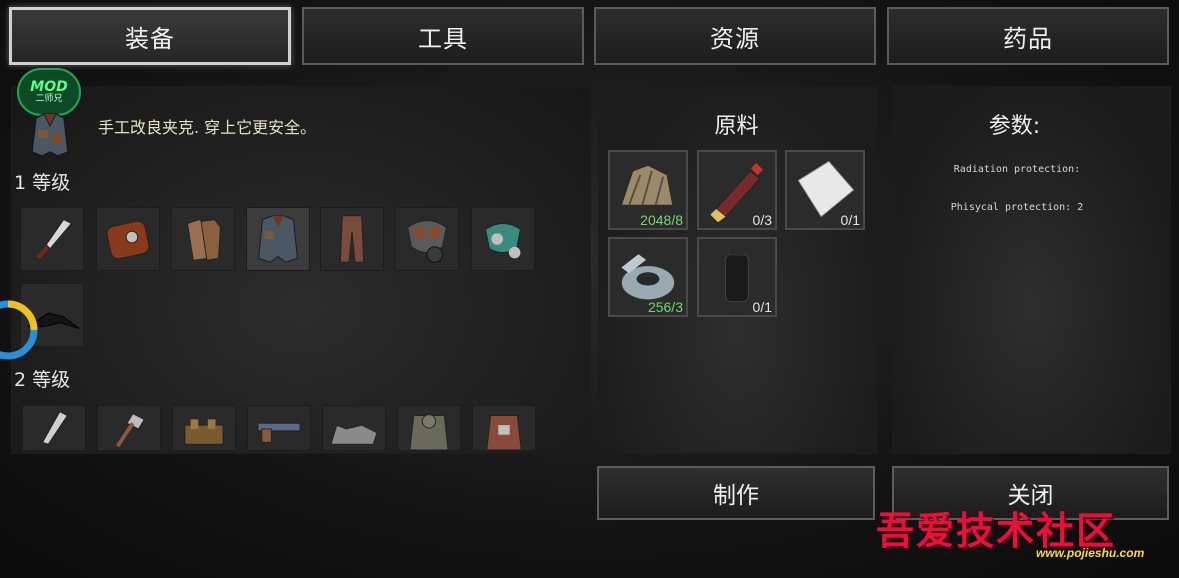  I want to click on tab-medicine: 药品, so click(1028, 36).